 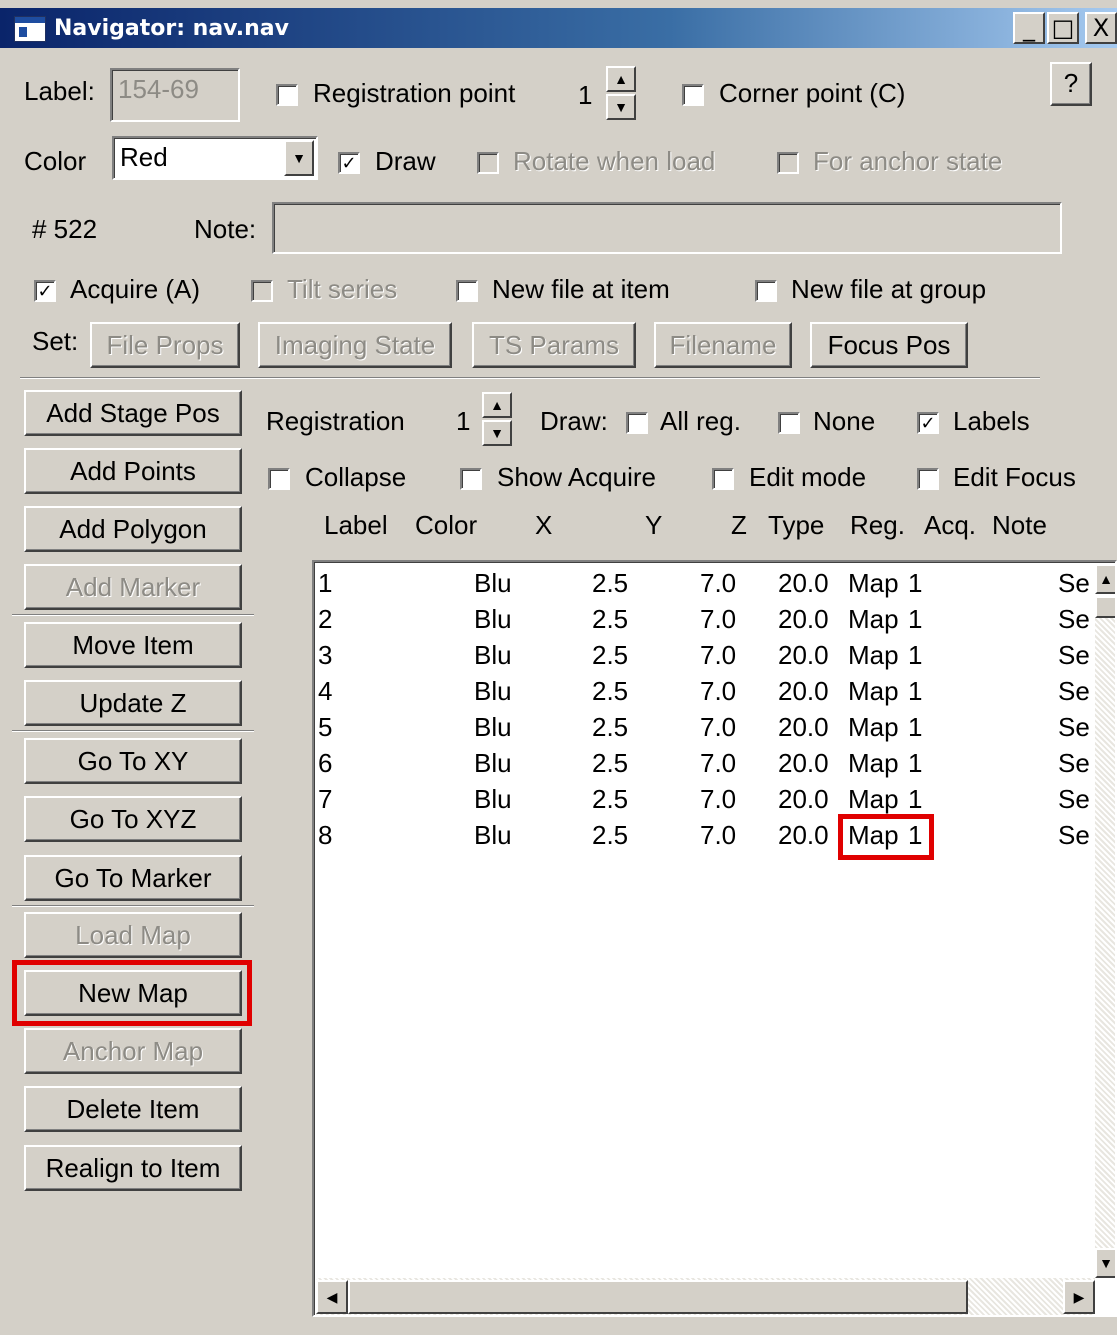 I want to click on tilt-series-checkbox, so click(x=262, y=291).